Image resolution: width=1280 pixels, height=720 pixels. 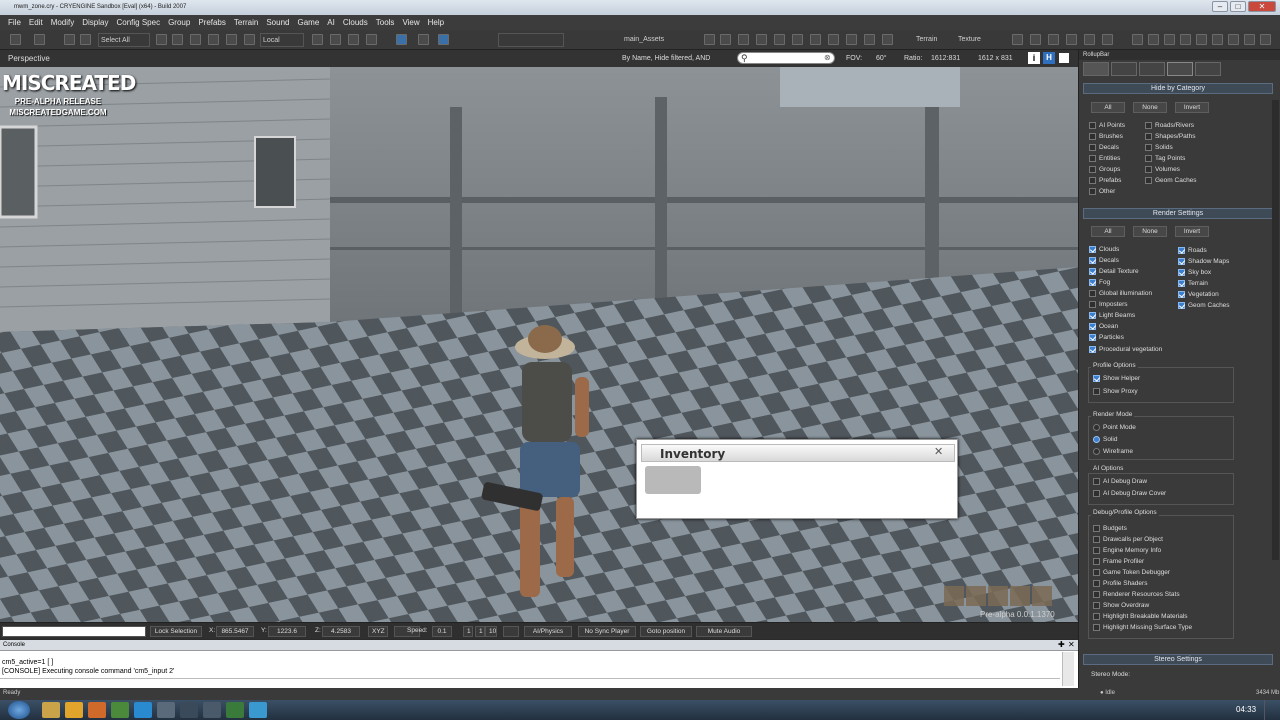 I want to click on hide-decals-checkbox: Decals, so click(x=1104, y=147).